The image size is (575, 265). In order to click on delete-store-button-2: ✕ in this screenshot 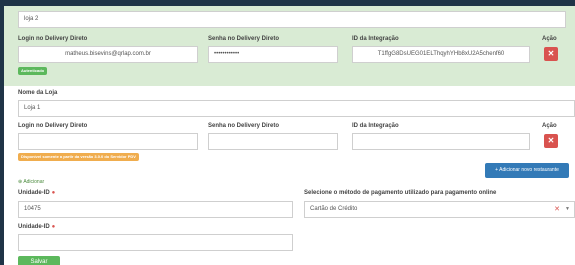, I will do `click(551, 141)`.